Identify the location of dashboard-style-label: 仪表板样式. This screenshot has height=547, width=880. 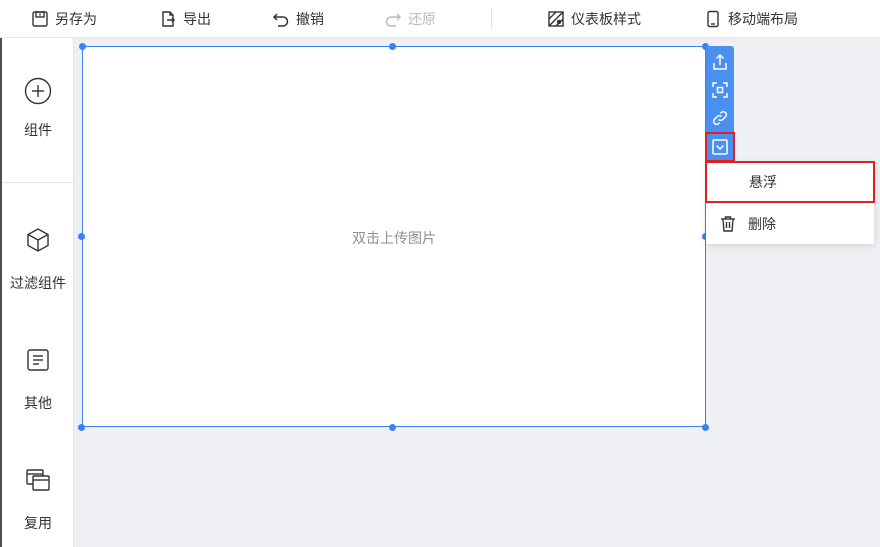
(606, 20).